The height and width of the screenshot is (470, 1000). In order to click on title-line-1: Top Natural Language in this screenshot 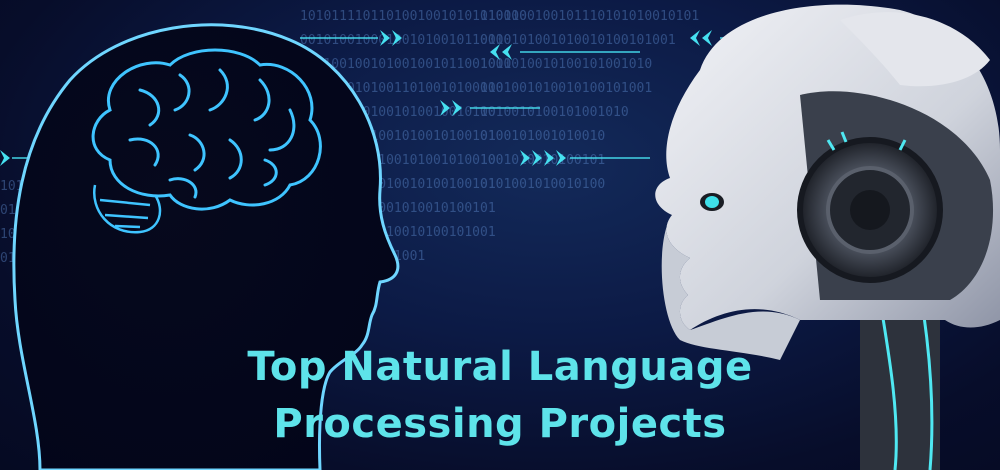, I will do `click(500, 367)`.